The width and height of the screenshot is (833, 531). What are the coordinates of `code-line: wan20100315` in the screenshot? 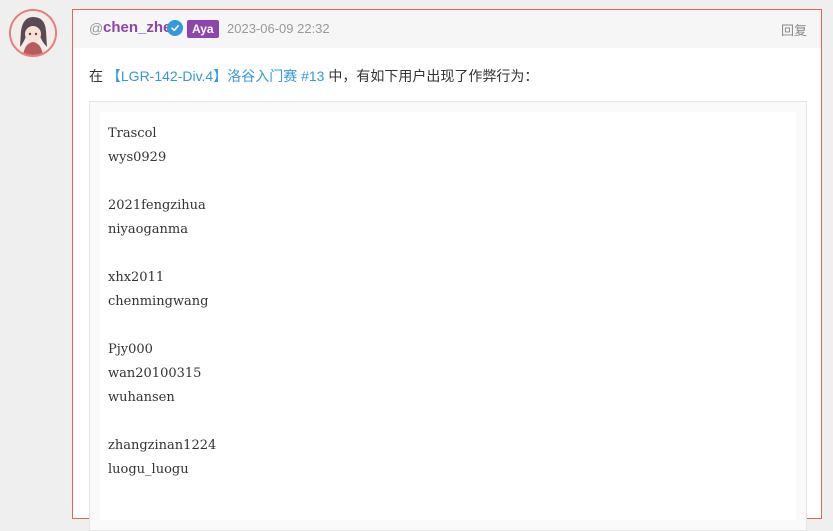 It's located at (155, 373).